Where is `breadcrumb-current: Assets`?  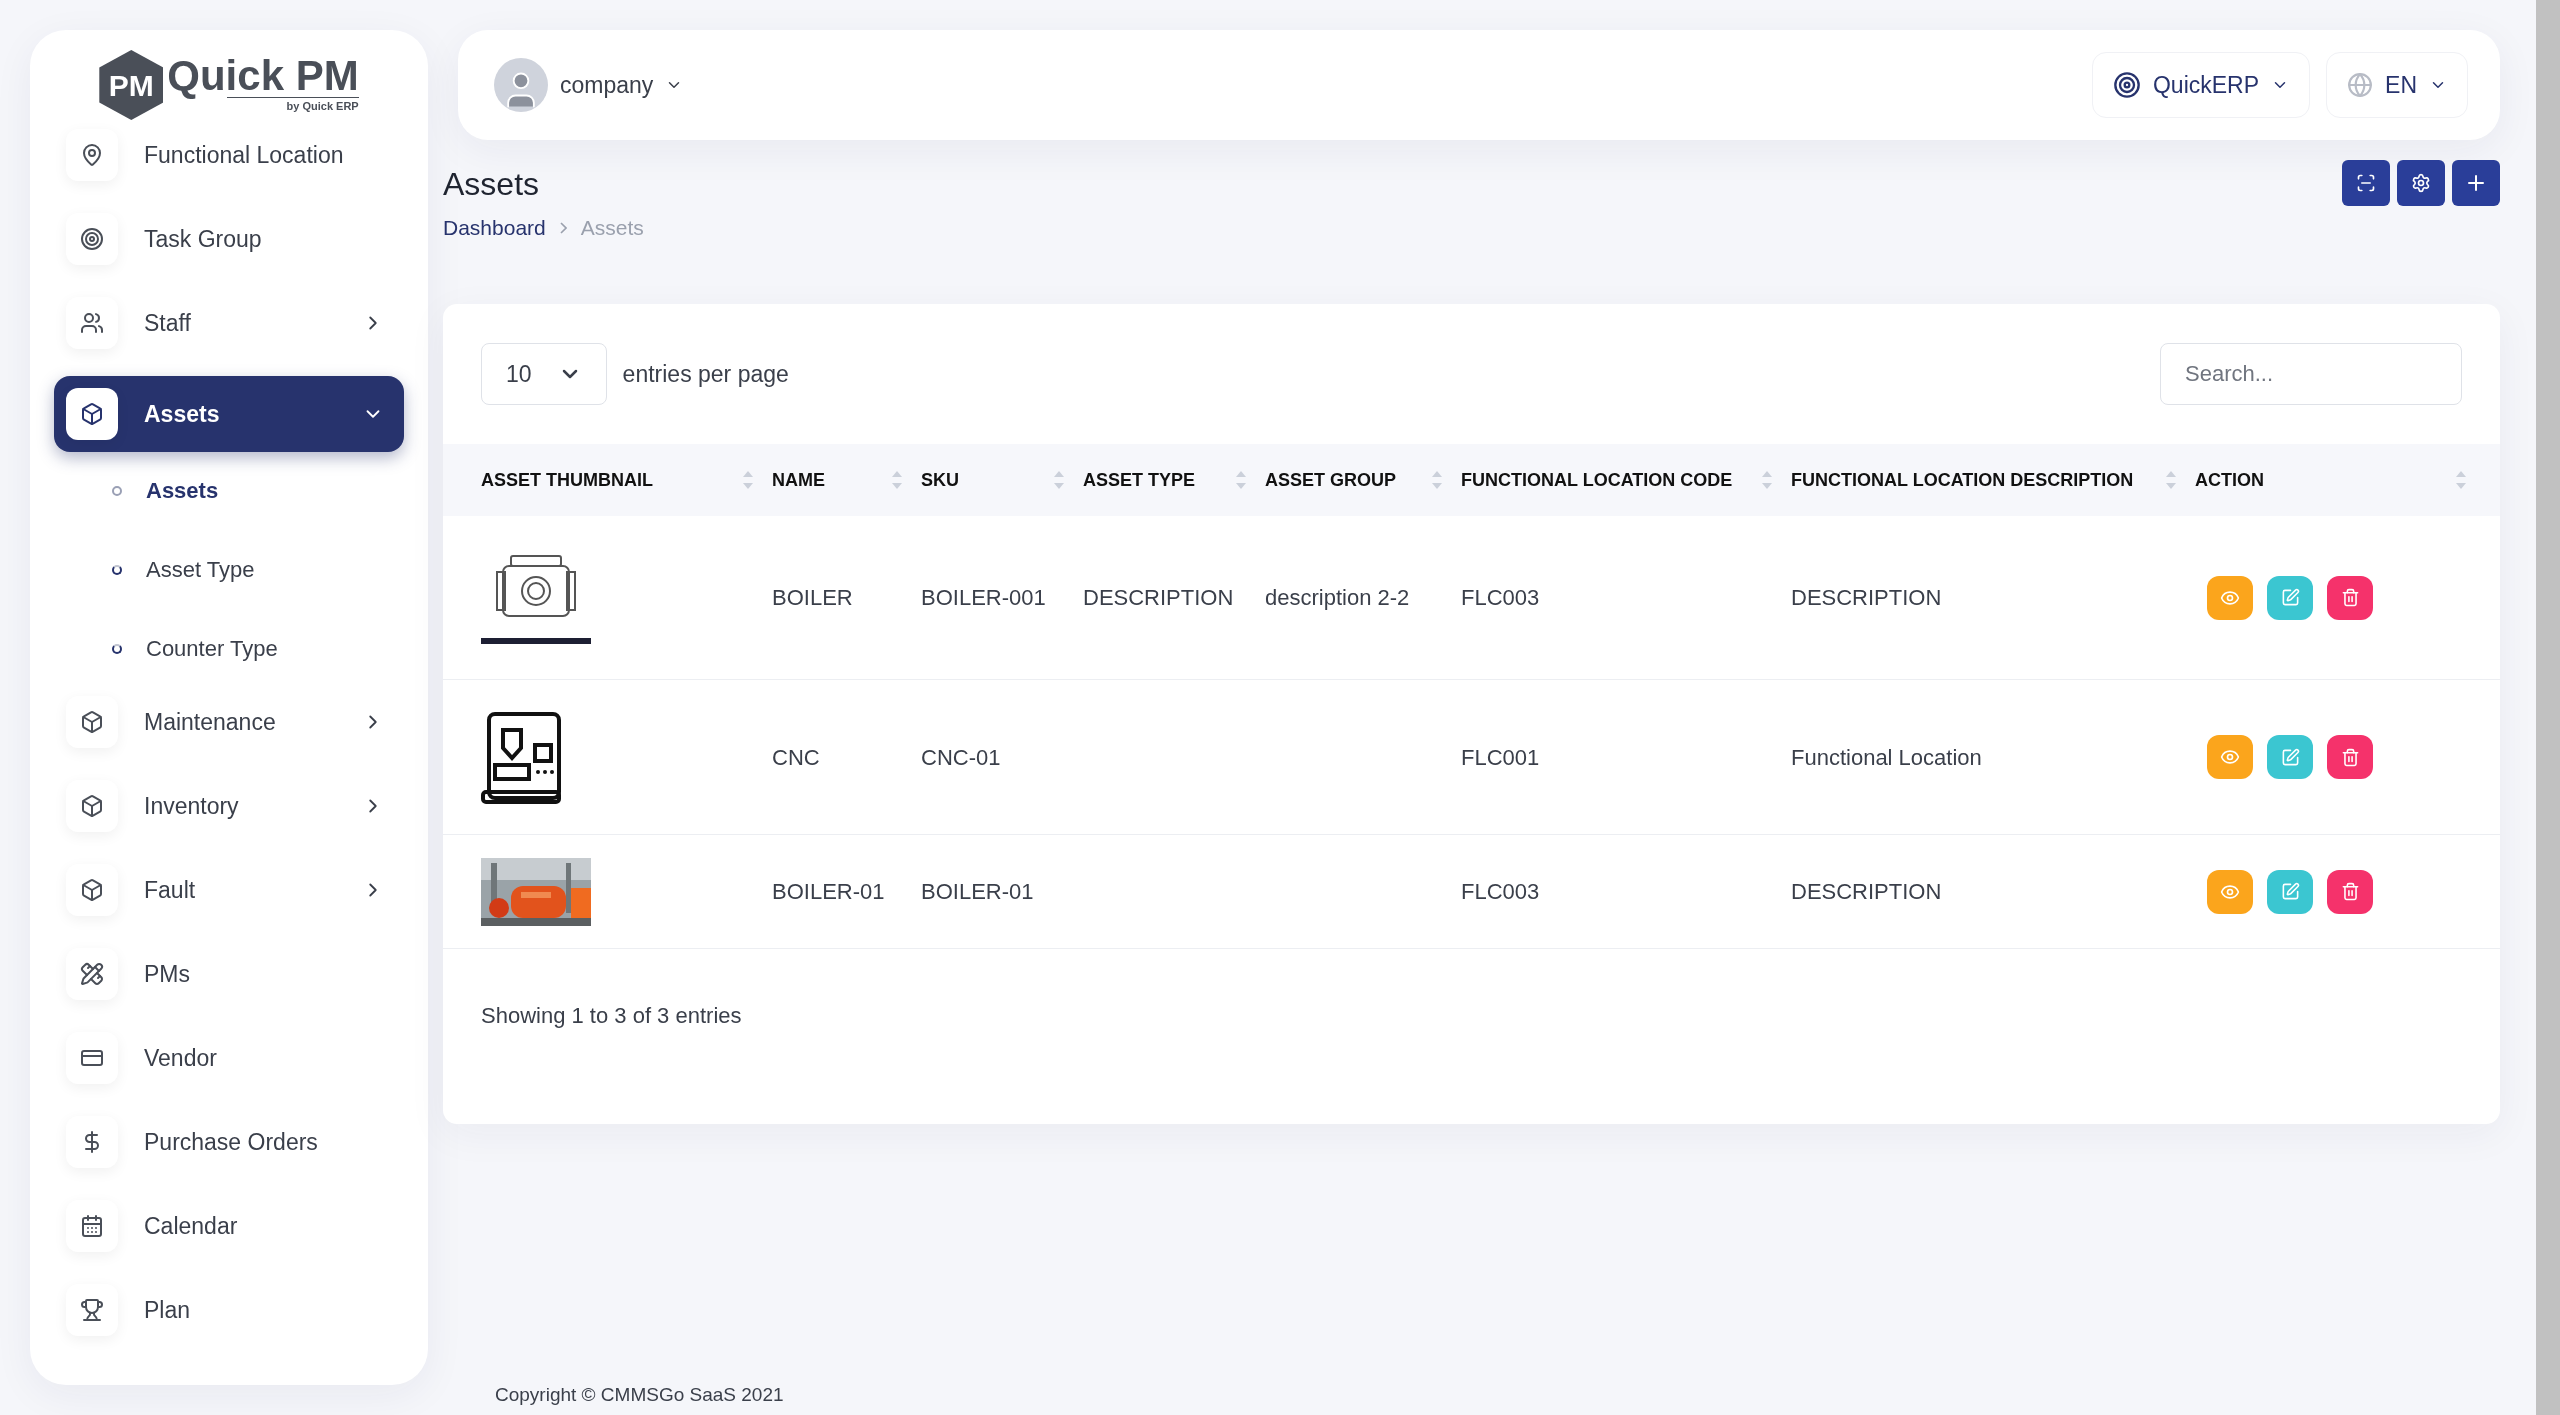
breadcrumb-current: Assets is located at coordinates (612, 228).